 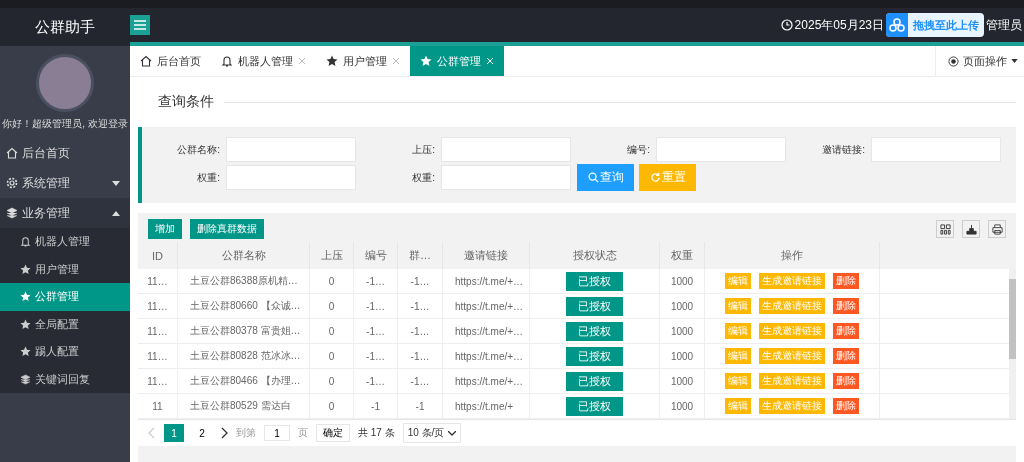 I want to click on table-cell: -1, so click(x=376, y=406).